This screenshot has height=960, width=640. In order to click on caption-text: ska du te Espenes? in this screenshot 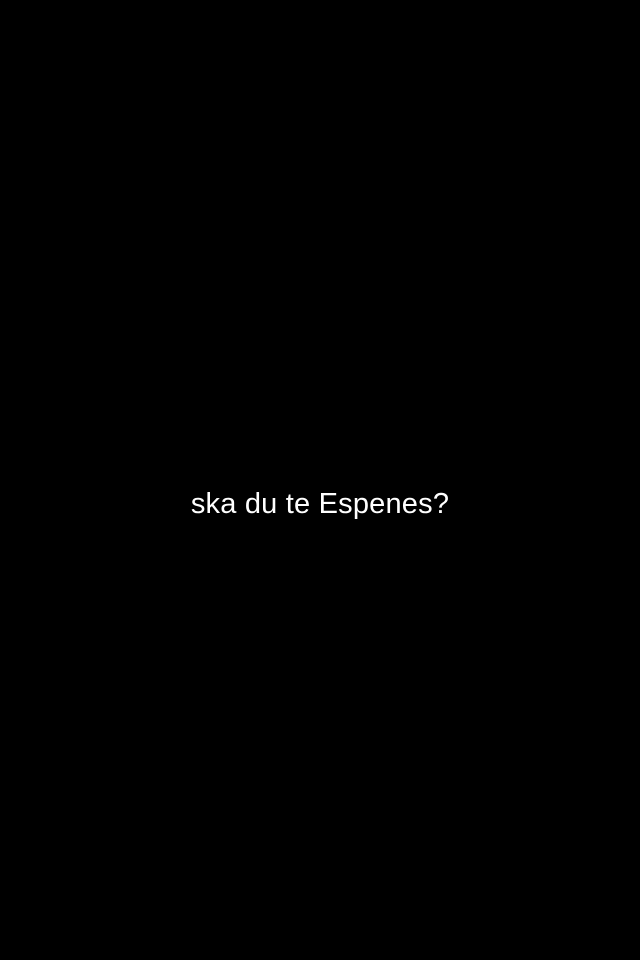, I will do `click(320, 504)`.